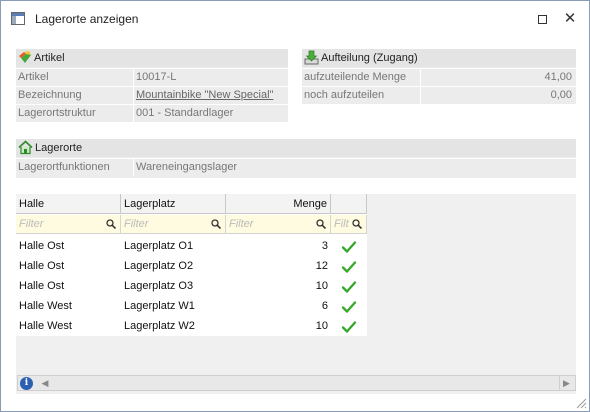  Describe the element at coordinates (159, 266) in the screenshot. I see `cell-lagerplatz: Lagerplatz O2` at that location.